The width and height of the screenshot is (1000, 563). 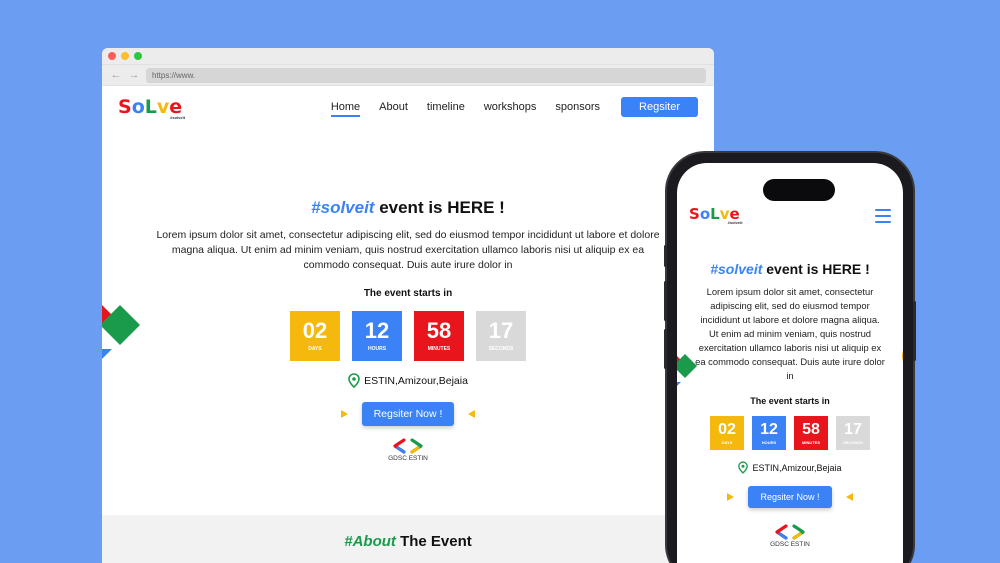 I want to click on hero-headline: #solveit event is HERE !, so click(x=408, y=208).